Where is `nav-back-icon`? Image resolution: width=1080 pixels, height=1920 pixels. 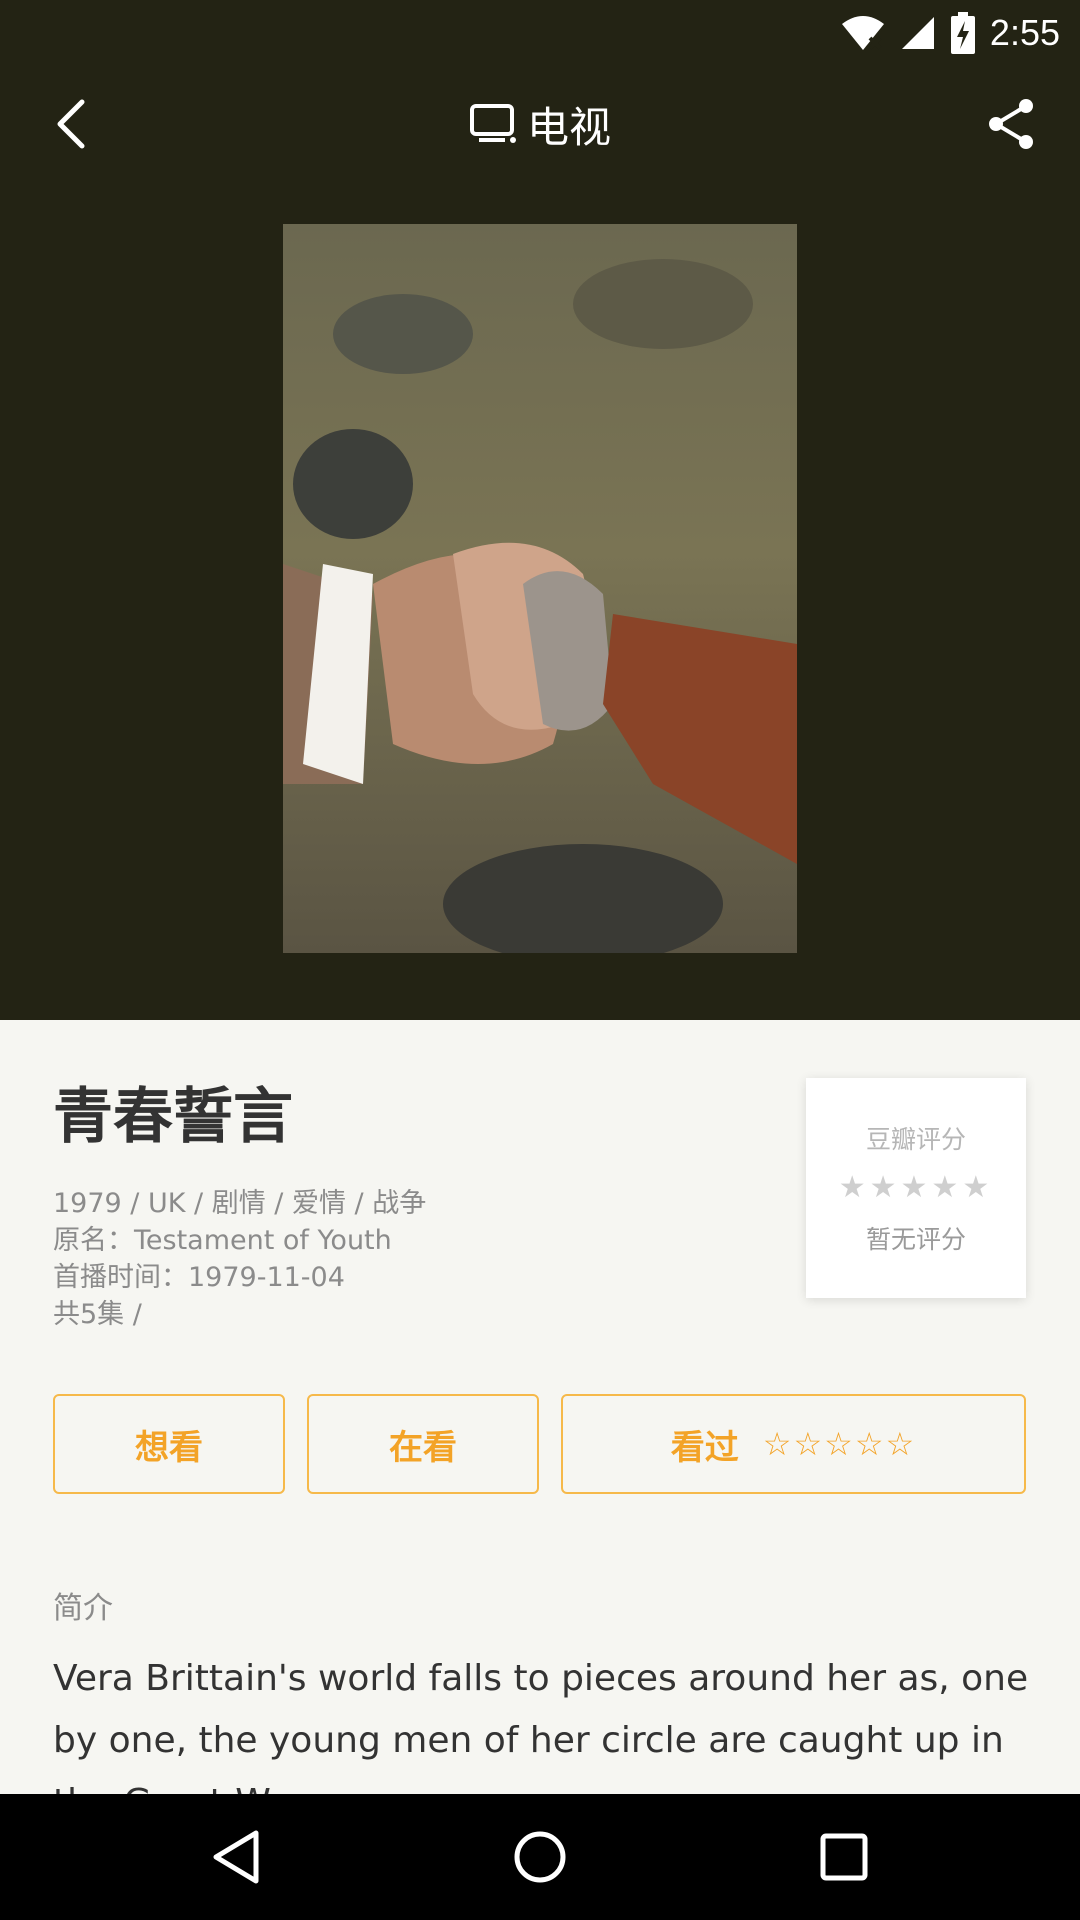
nav-back-icon is located at coordinates (236, 1857).